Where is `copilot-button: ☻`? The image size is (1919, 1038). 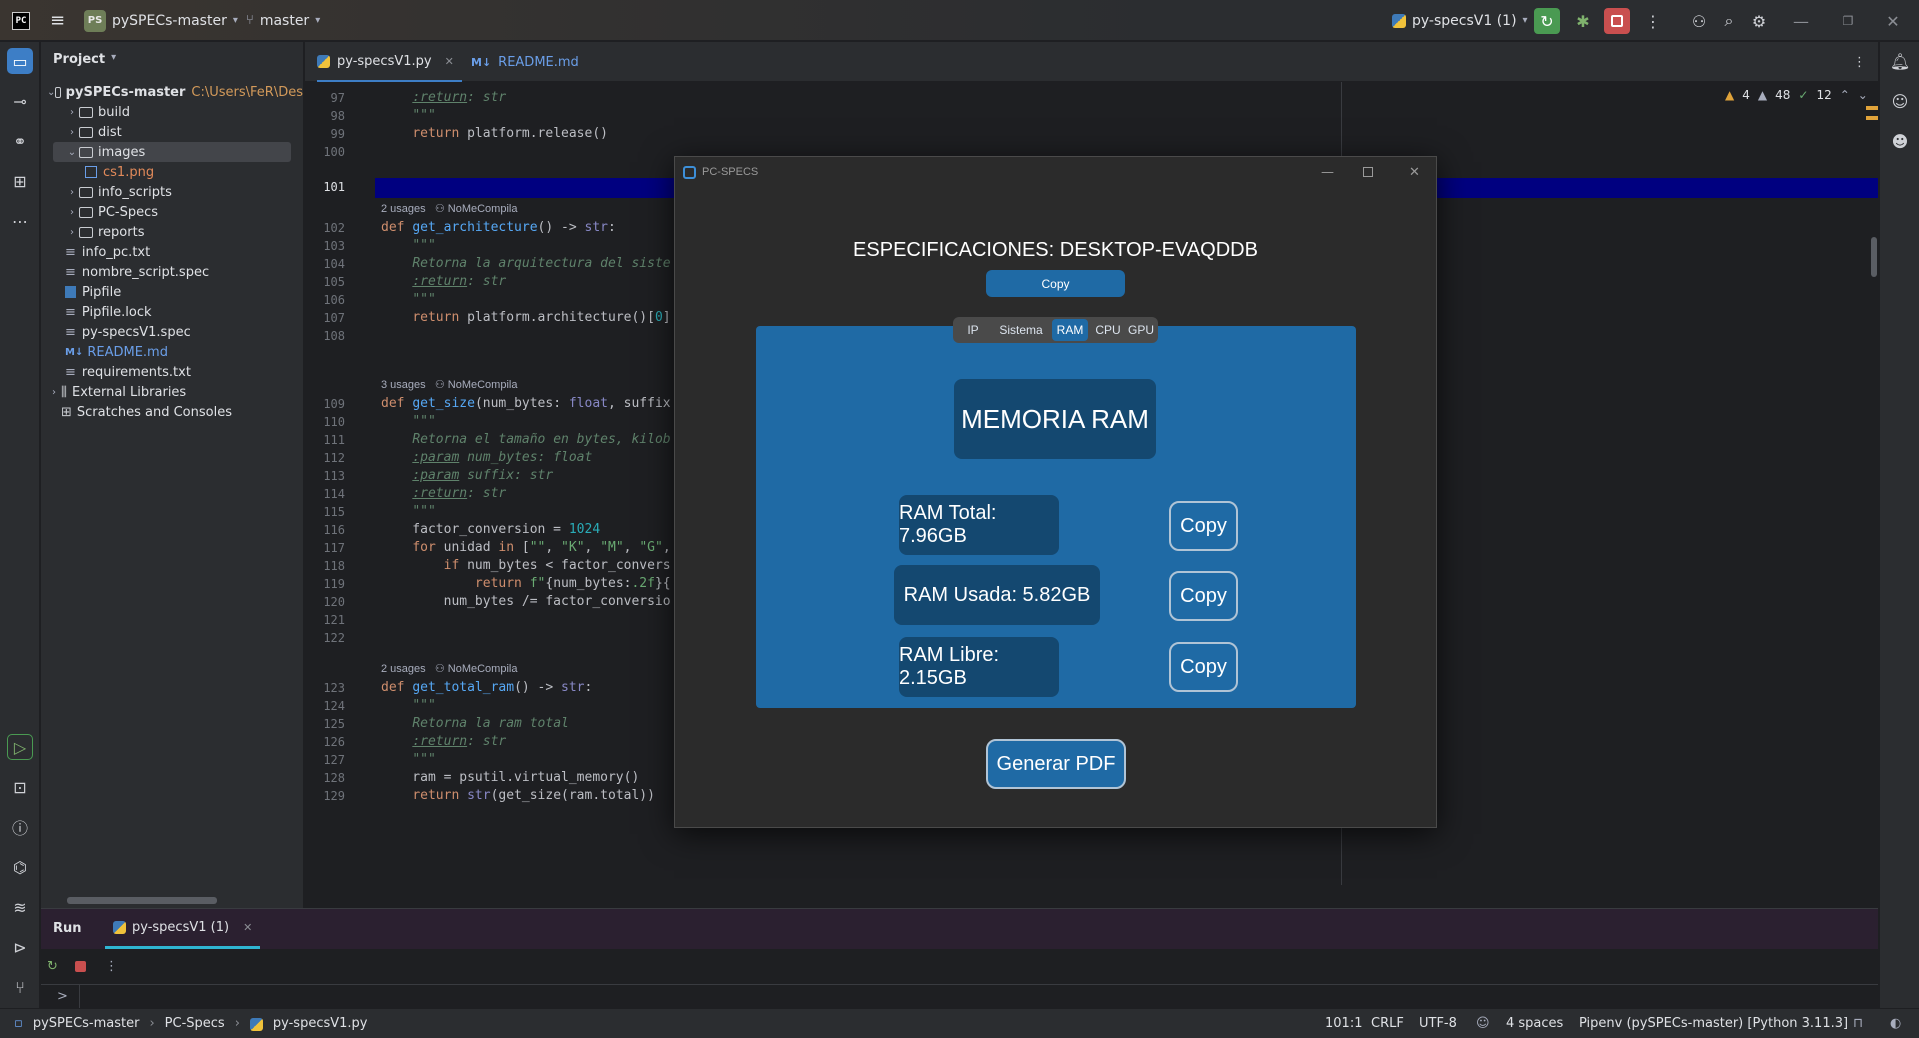
copilot-button: ☻ is located at coordinates (1900, 141).